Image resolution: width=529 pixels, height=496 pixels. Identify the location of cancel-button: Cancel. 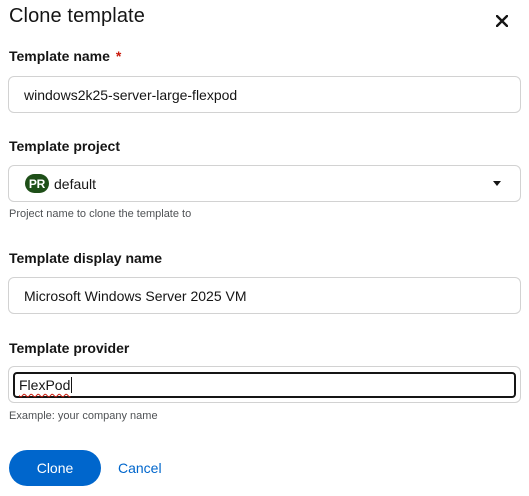
(140, 468).